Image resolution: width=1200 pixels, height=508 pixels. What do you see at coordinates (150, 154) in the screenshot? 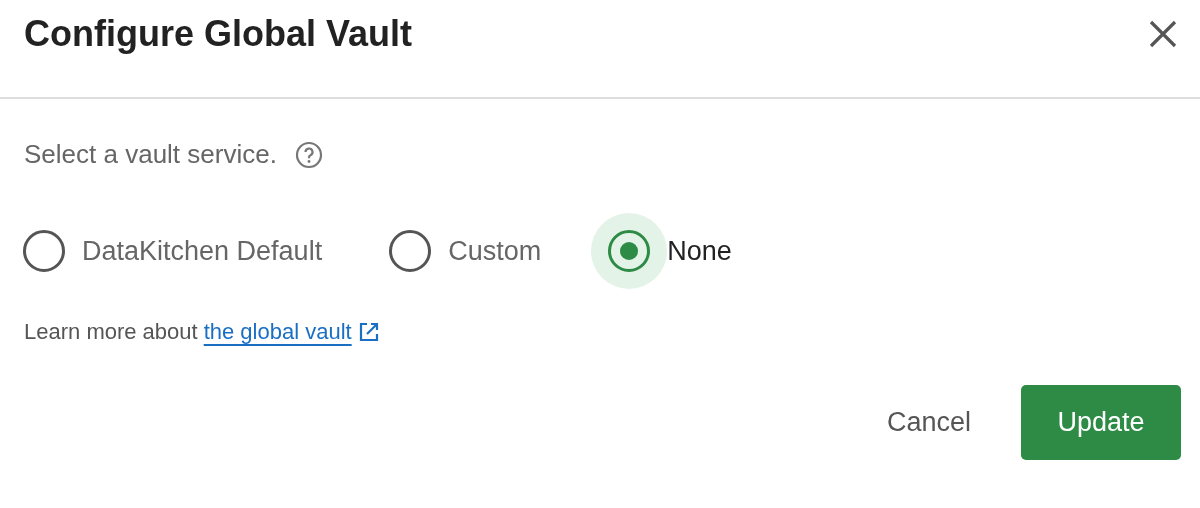
I see `prompt-text: Select a vault service.` at bounding box center [150, 154].